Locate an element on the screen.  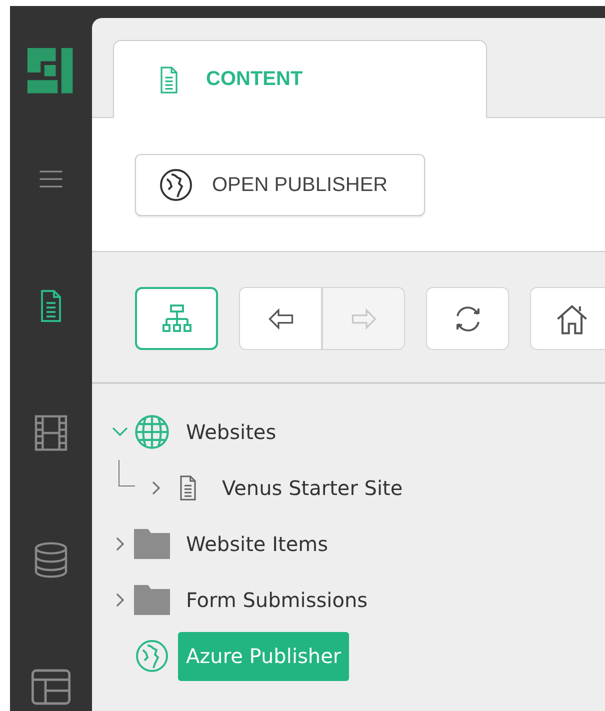
chevron-down-icon is located at coordinates (120, 432).